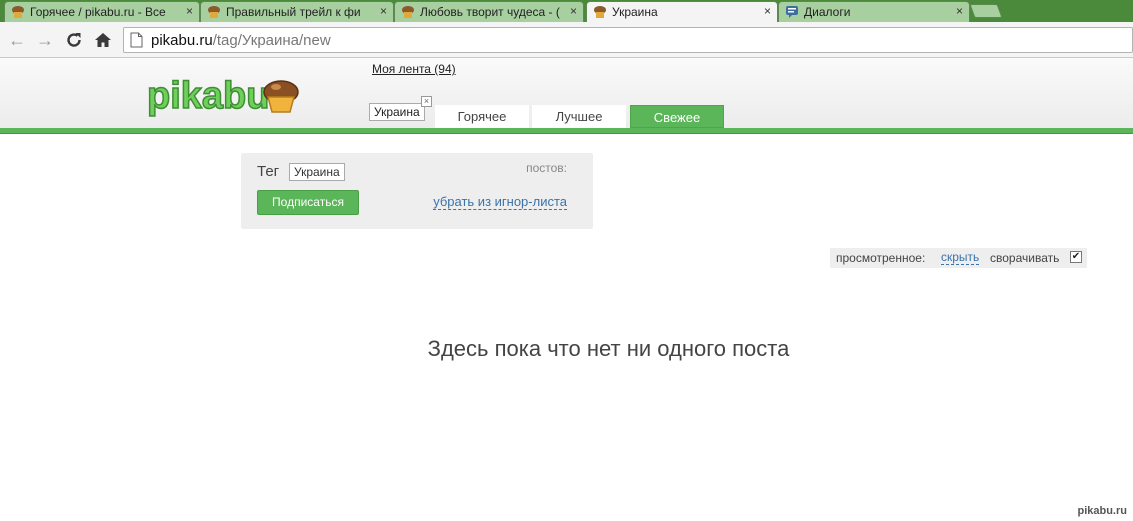  I want to click on browser-tab-ukraine: Украина ×, so click(682, 11).